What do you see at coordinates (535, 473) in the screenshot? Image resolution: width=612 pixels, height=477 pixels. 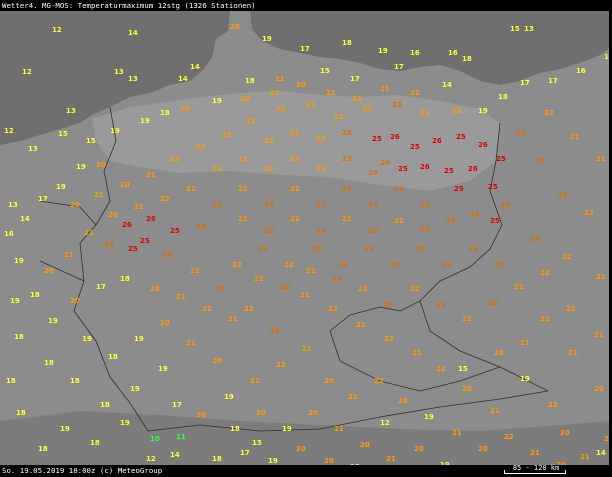 I see `scale-line` at bounding box center [535, 473].